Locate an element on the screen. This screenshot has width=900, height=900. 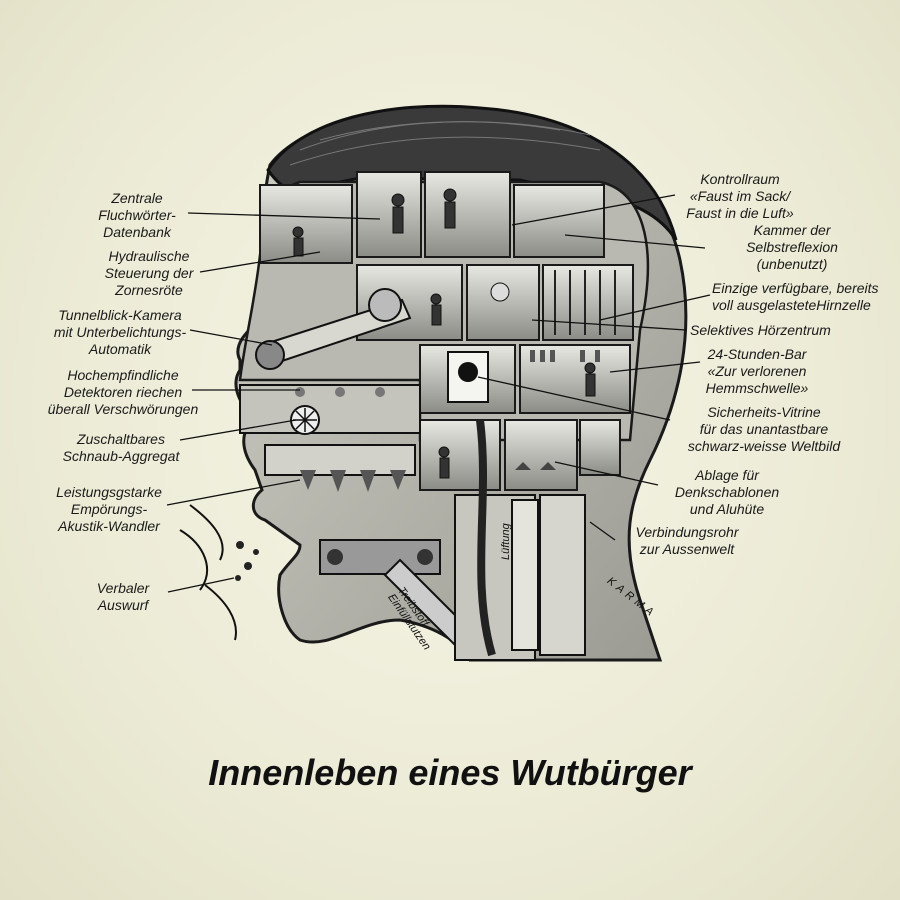
label-verbindungsrohr: Verbindungsrohr zur Aussenwelt is located at coordinates (687, 540).